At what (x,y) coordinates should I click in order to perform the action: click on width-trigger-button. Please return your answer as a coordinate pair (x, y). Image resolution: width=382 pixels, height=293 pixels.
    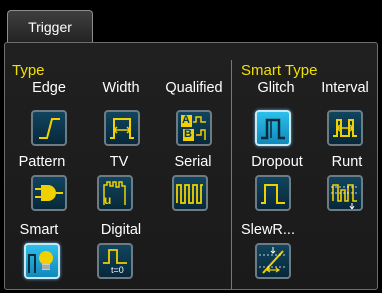
    Looking at the image, I should click on (122, 128).